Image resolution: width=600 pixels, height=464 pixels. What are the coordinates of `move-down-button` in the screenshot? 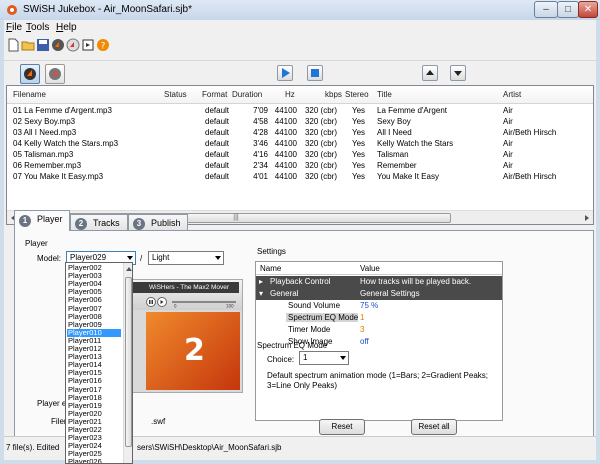 It's located at (458, 73).